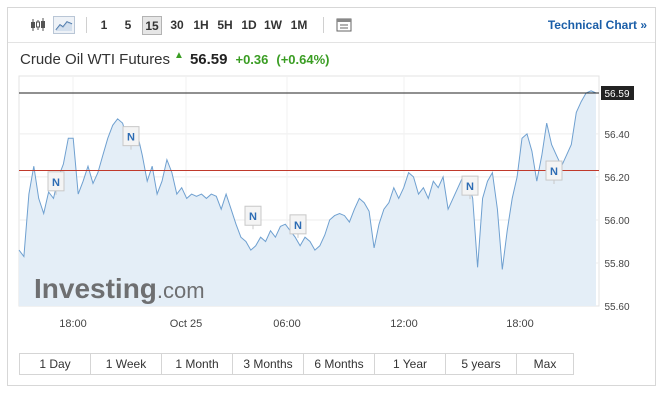  Describe the element at coordinates (616, 178) in the screenshot. I see `y-tick-label: 56.20` at that location.